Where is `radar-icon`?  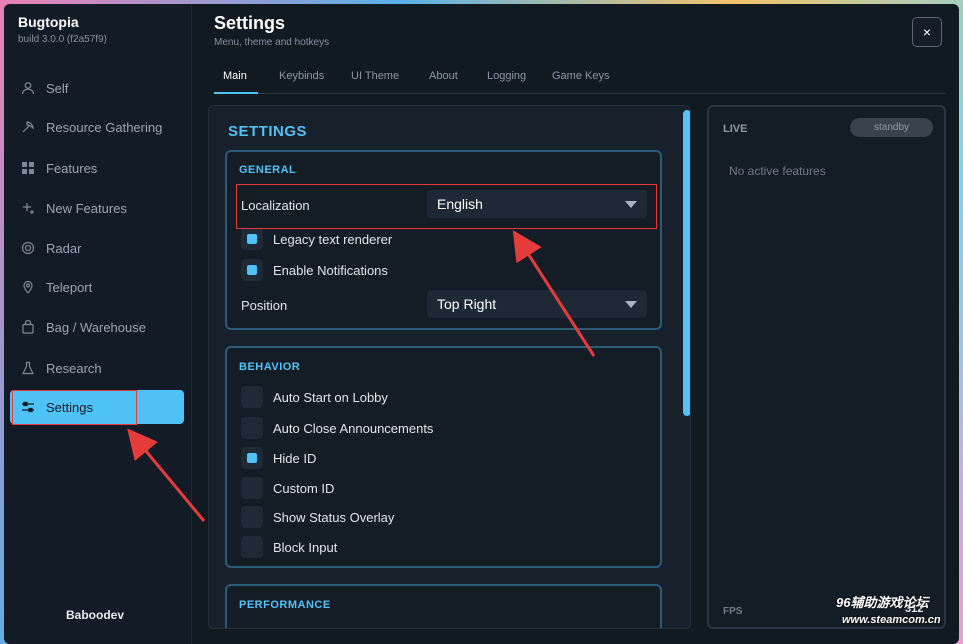
radar-icon is located at coordinates (28, 248).